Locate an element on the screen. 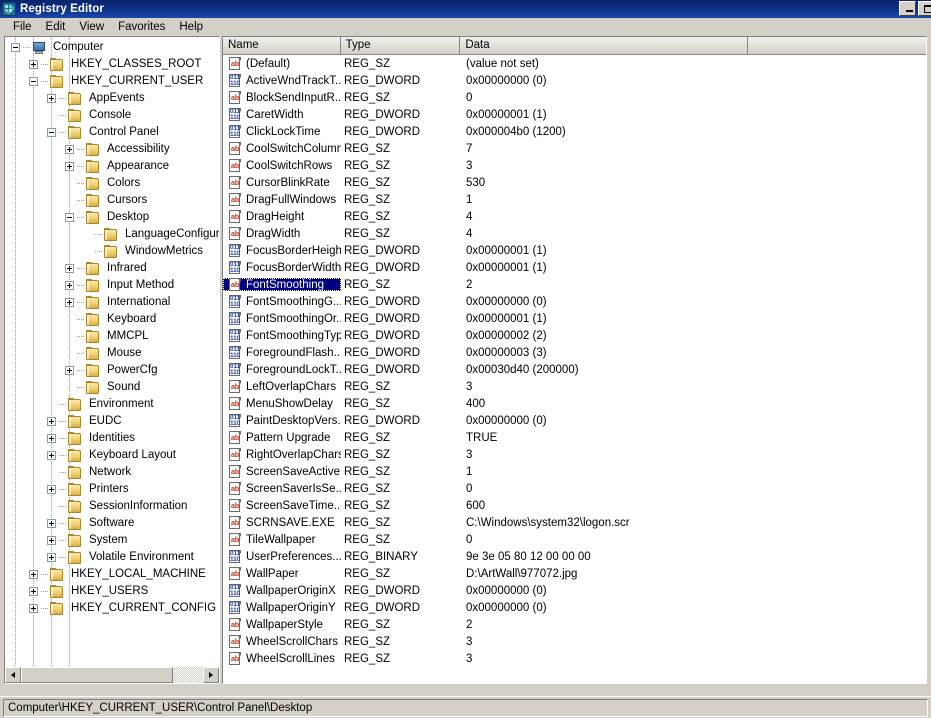 The height and width of the screenshot is (718, 931). tree-scroll-thumb is located at coordinates (97, 675).